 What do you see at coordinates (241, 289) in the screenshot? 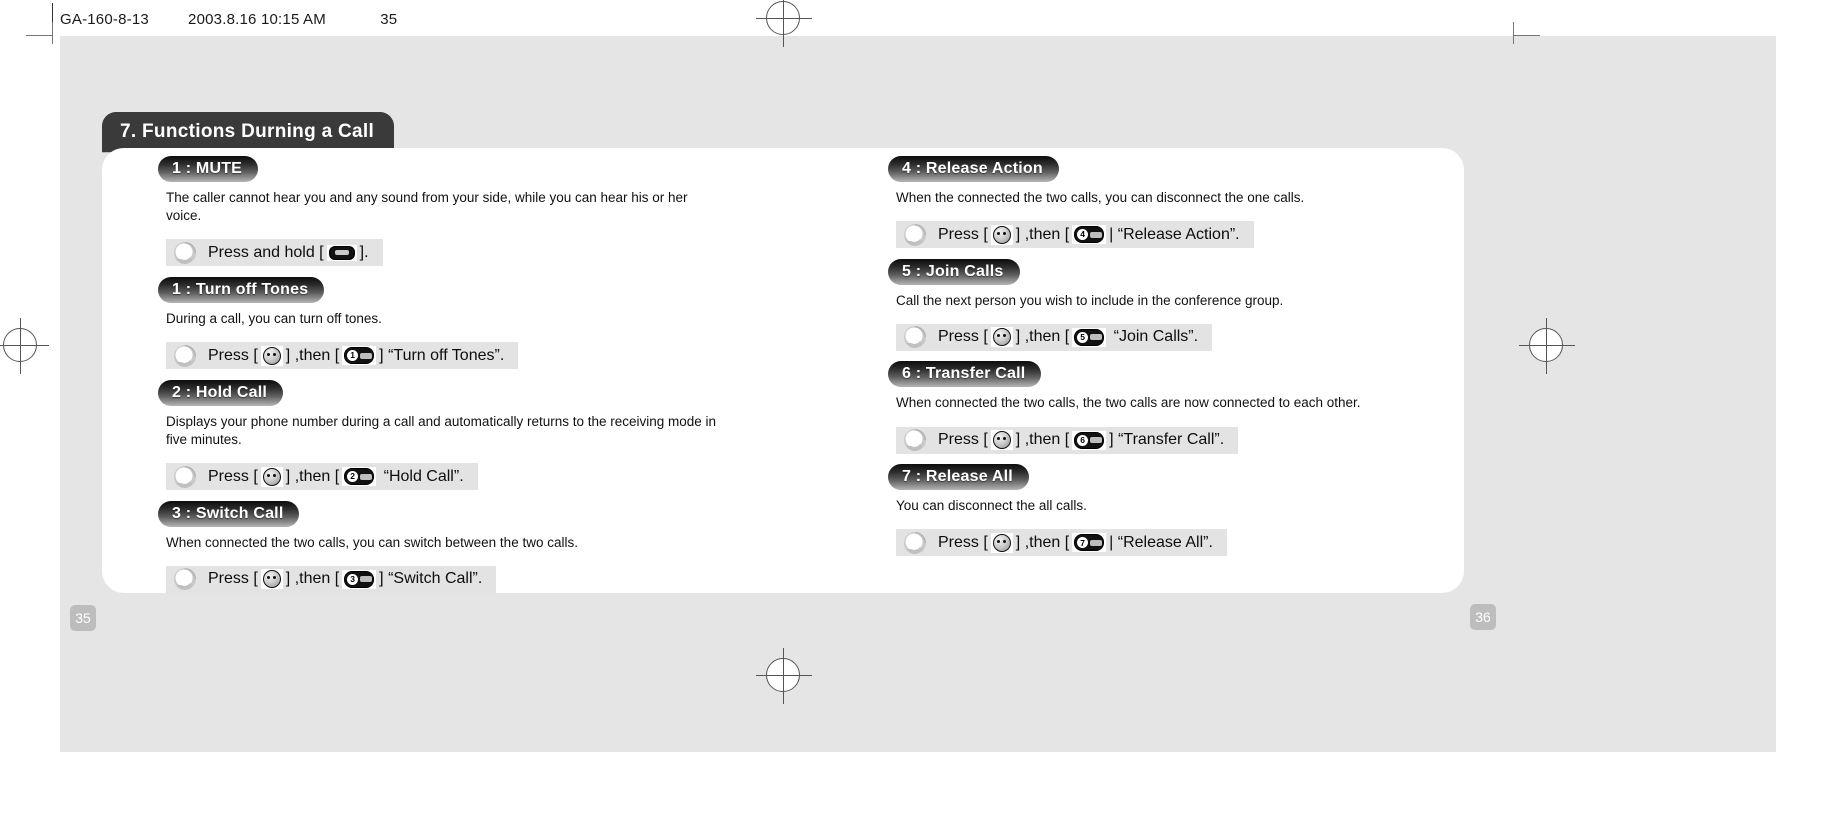
I see `section-heading-pill: 1 : Turn off Tones` at bounding box center [241, 289].